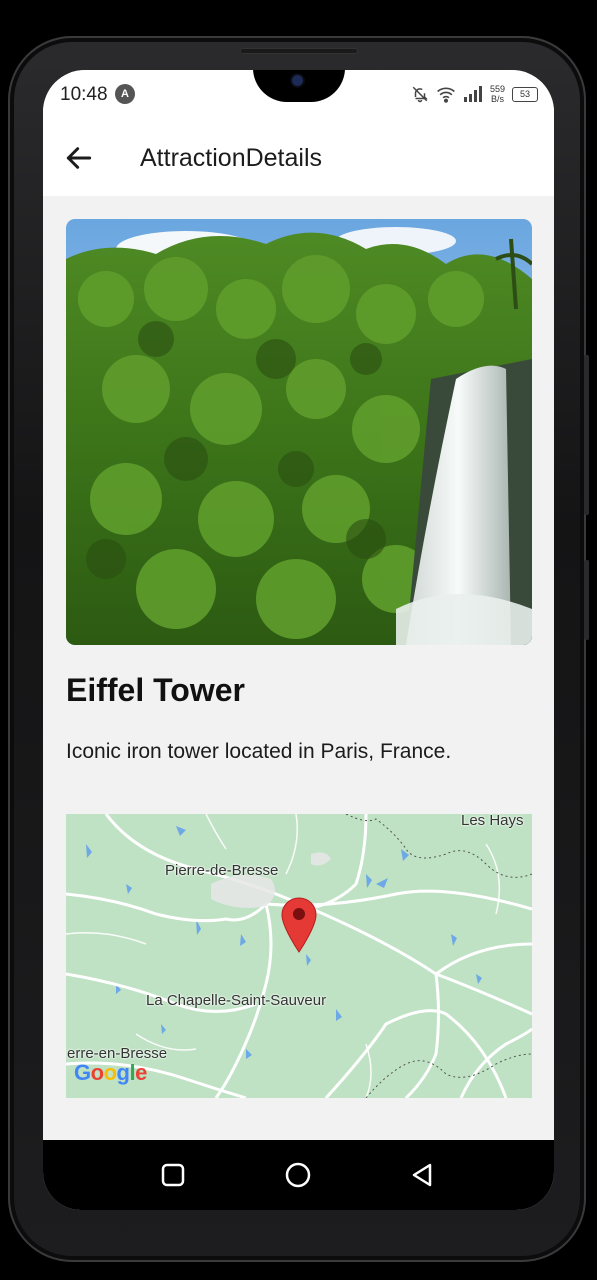 The width and height of the screenshot is (597, 1280). What do you see at coordinates (586, 435) in the screenshot?
I see `volume-button` at bounding box center [586, 435].